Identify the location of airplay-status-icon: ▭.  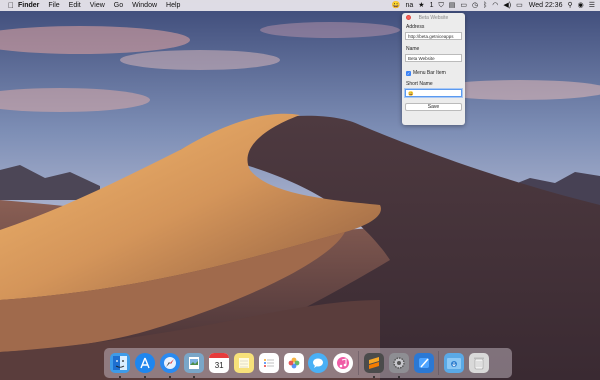
(463, 5).